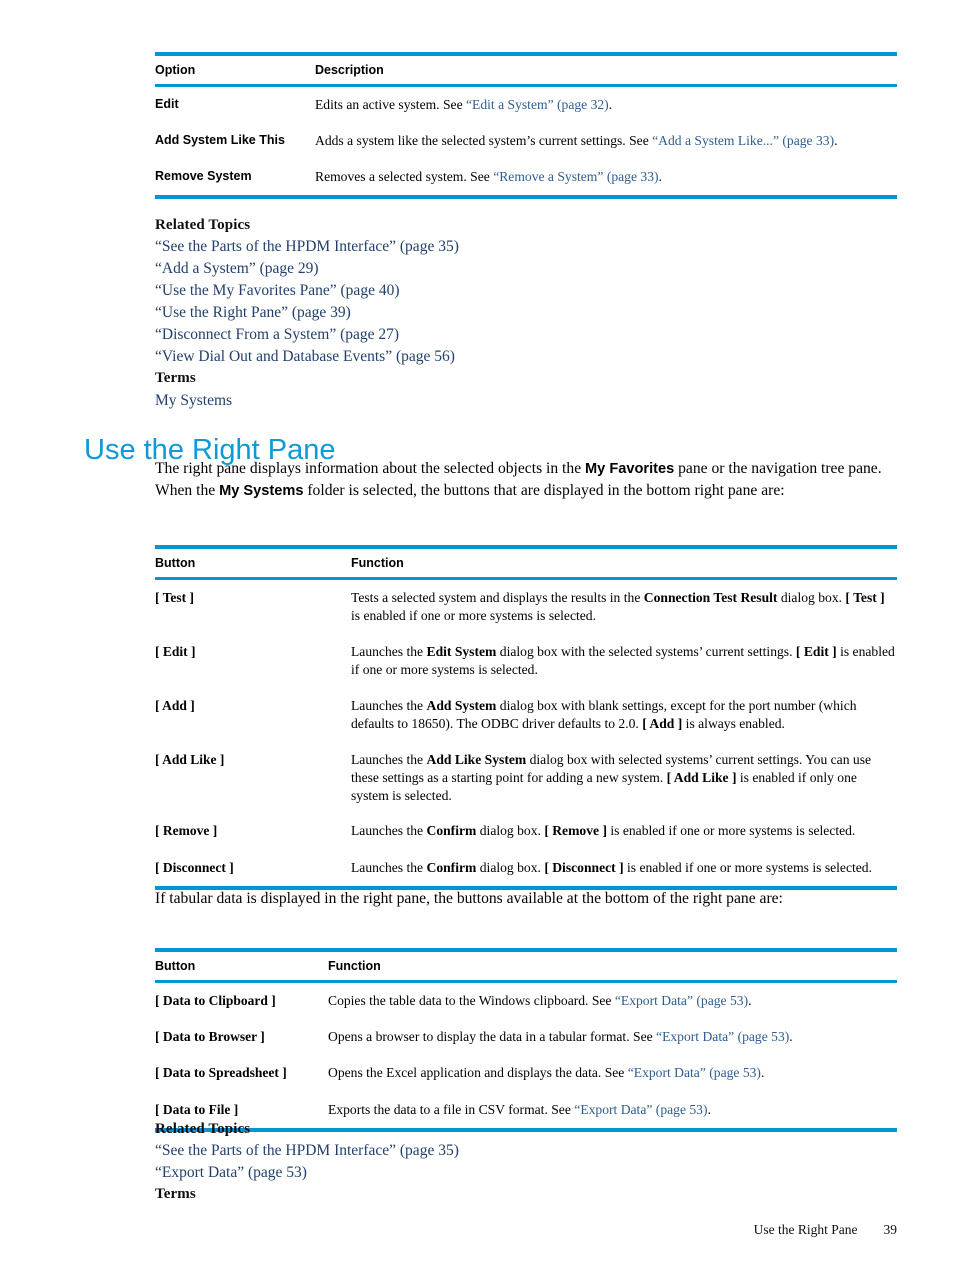  I want to click on emphasis-text: [ Add Like ], so click(701, 777).